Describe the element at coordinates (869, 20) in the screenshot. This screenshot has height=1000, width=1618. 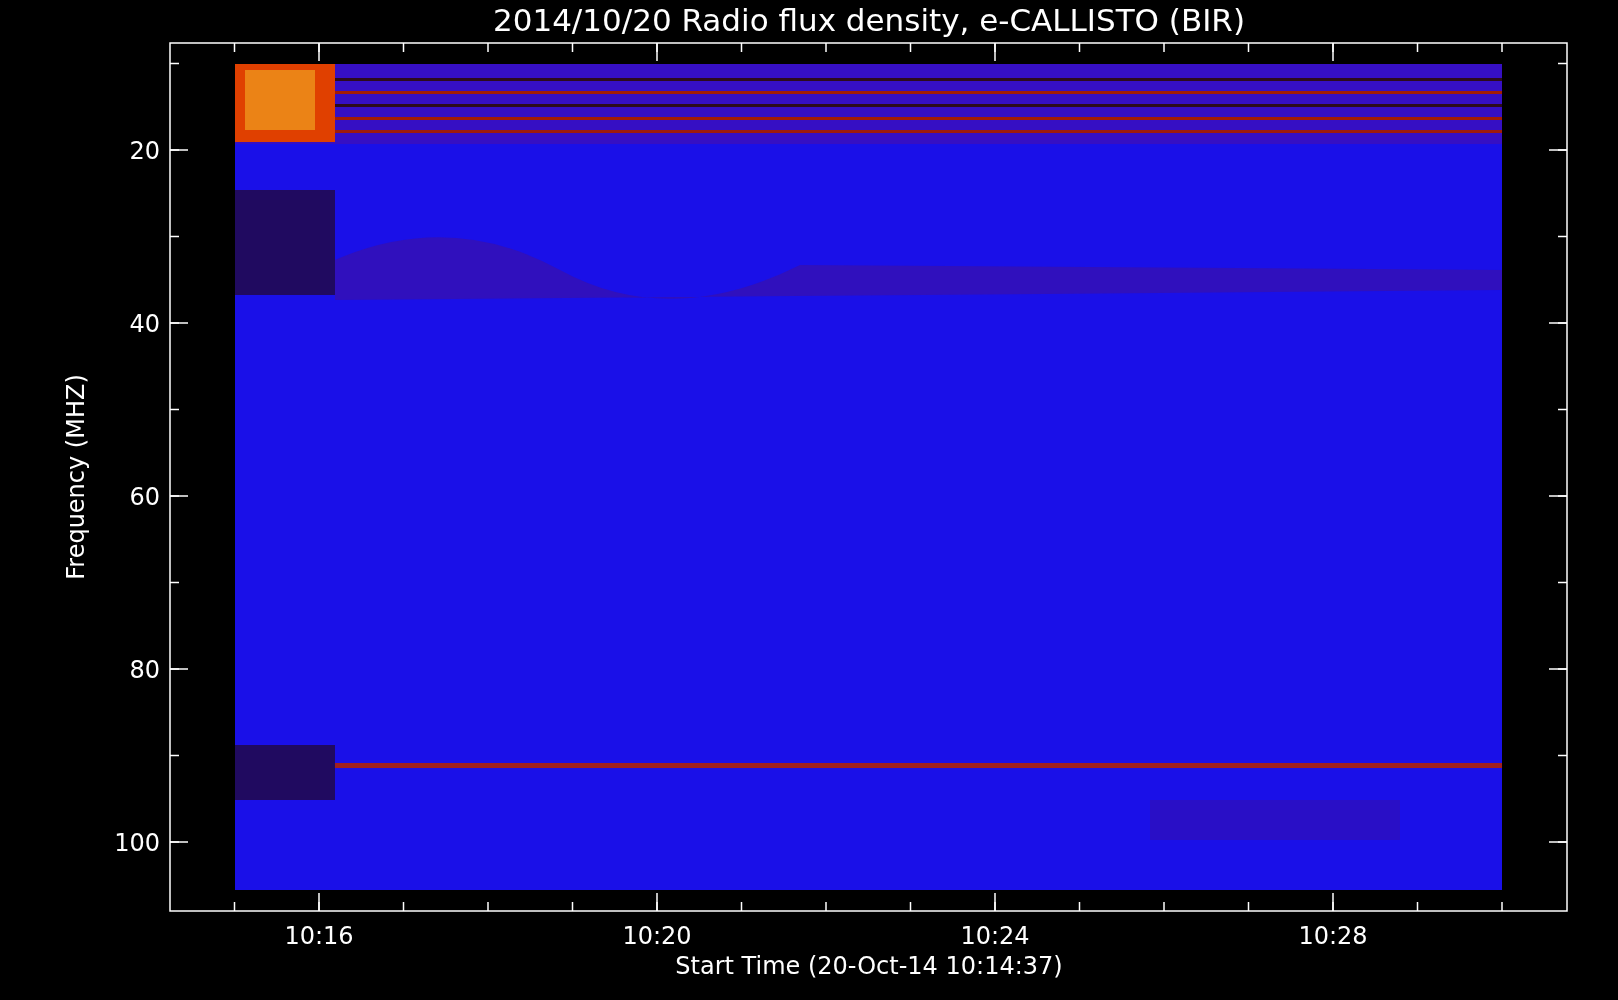
I see `chart-title: 2014/10/20 Radio flux density, e-CALLISTO (BIR)` at that location.